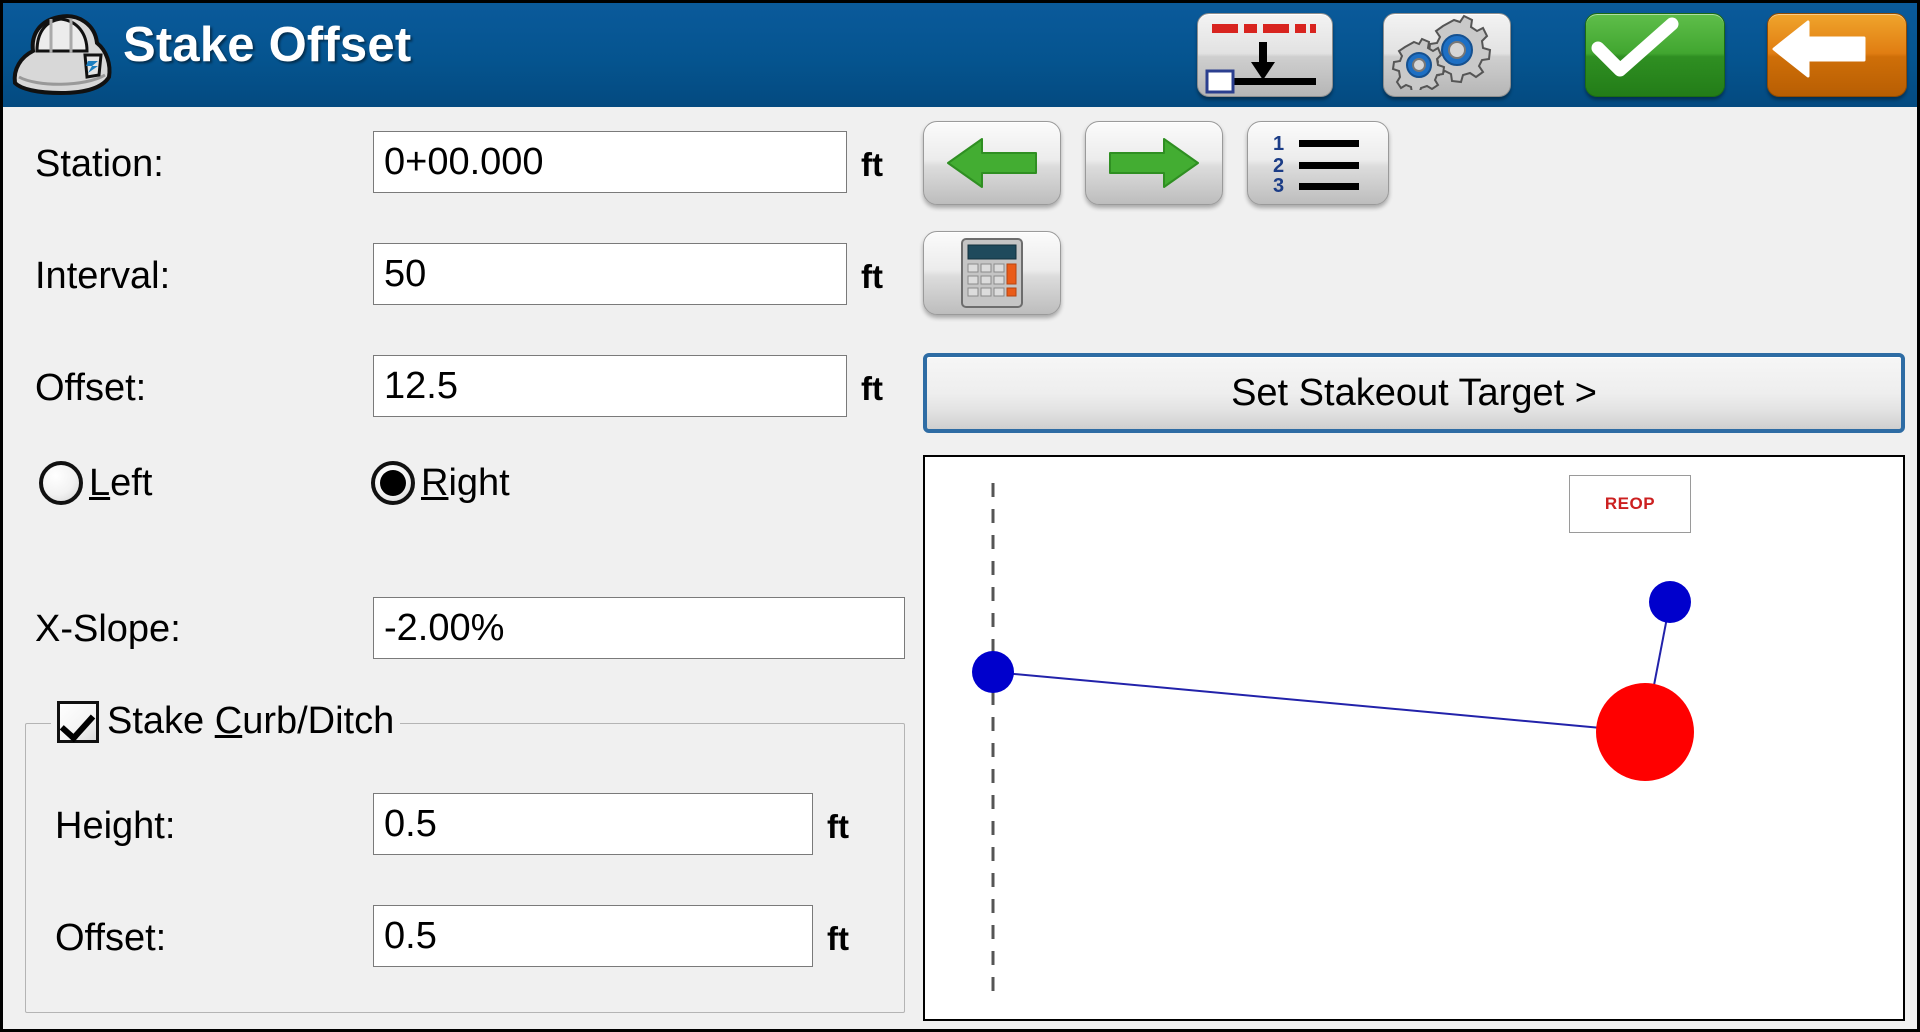 The width and height of the screenshot is (1920, 1032). What do you see at coordinates (838, 938) in the screenshot?
I see `curb-offset-unit: ft` at bounding box center [838, 938].